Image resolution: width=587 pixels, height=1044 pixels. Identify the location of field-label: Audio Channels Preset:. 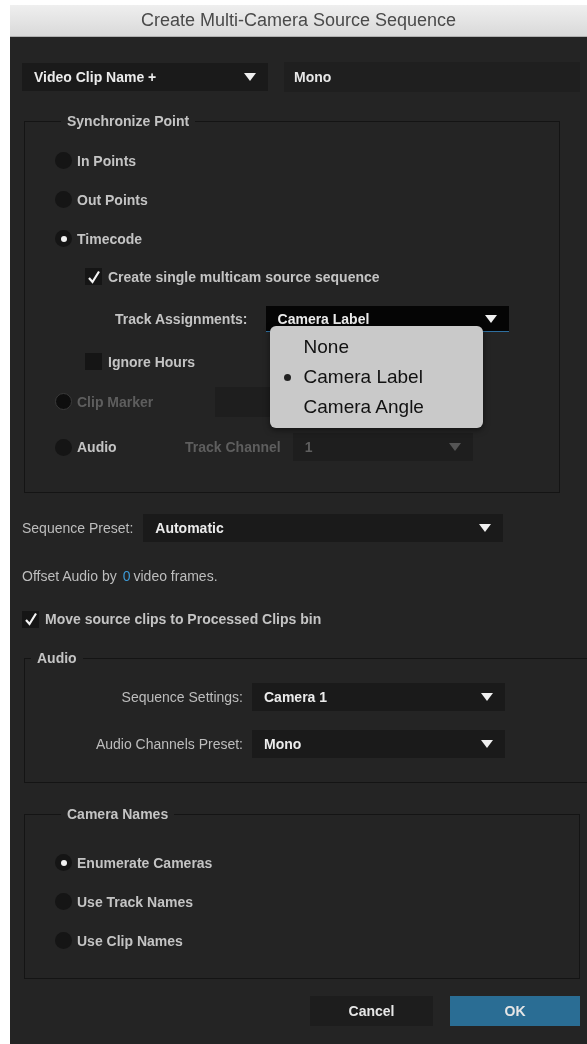
(168, 744).